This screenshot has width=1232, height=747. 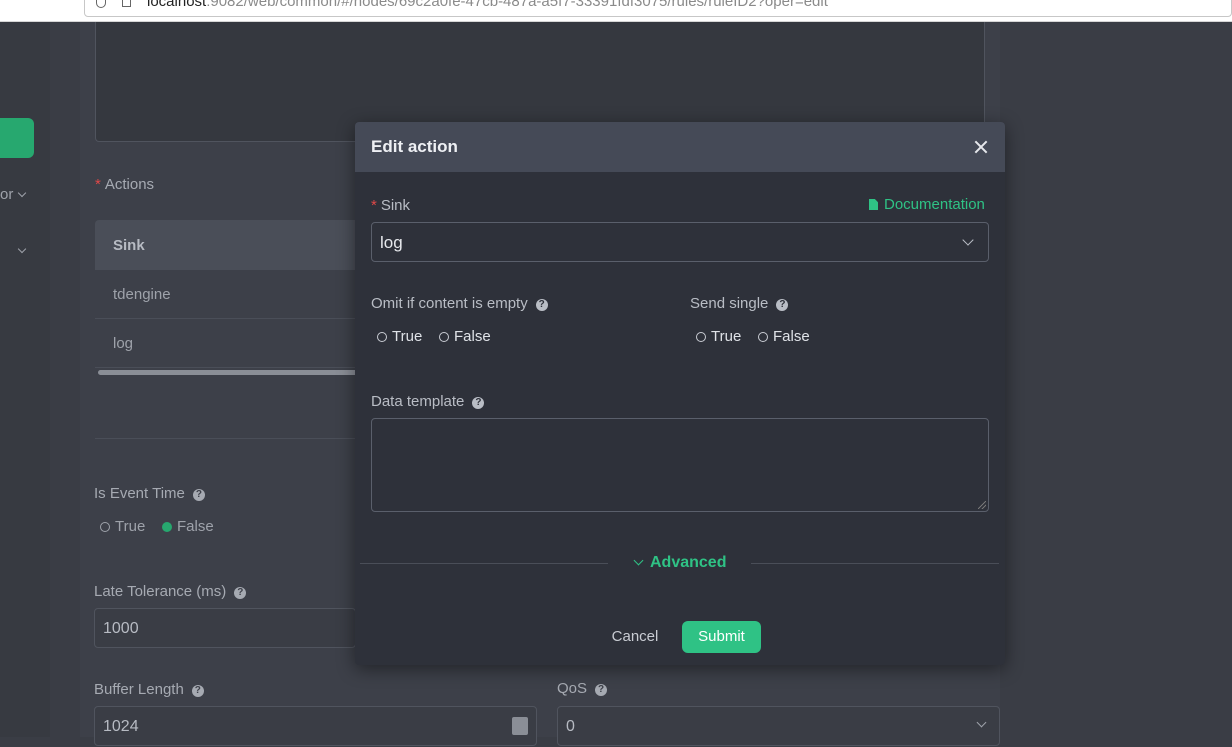 What do you see at coordinates (465, 336) in the screenshot?
I see `omit-false-radio: False` at bounding box center [465, 336].